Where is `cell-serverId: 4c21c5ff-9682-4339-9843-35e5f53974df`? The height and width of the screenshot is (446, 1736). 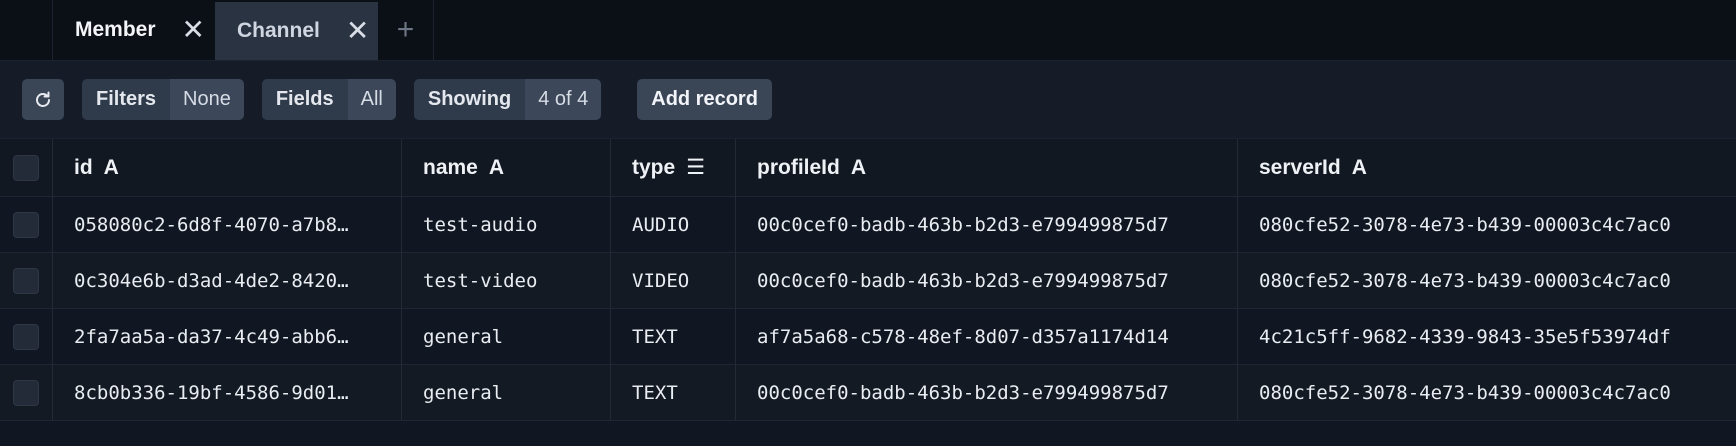 cell-serverId: 4c21c5ff-9682-4339-9843-35e5f53974df is located at coordinates (1487, 336).